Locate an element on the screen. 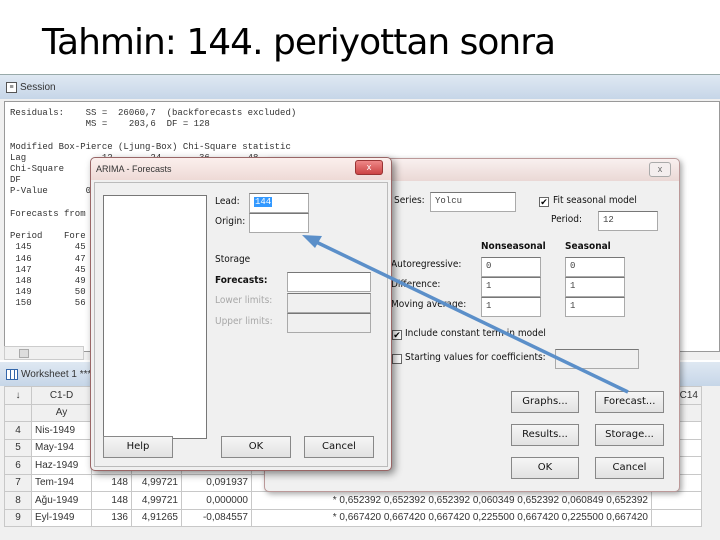 Image resolution: width=720 pixels, height=540 pixels. slide-title: Tahmin: 144. periyottan sonra is located at coordinates (299, 42).